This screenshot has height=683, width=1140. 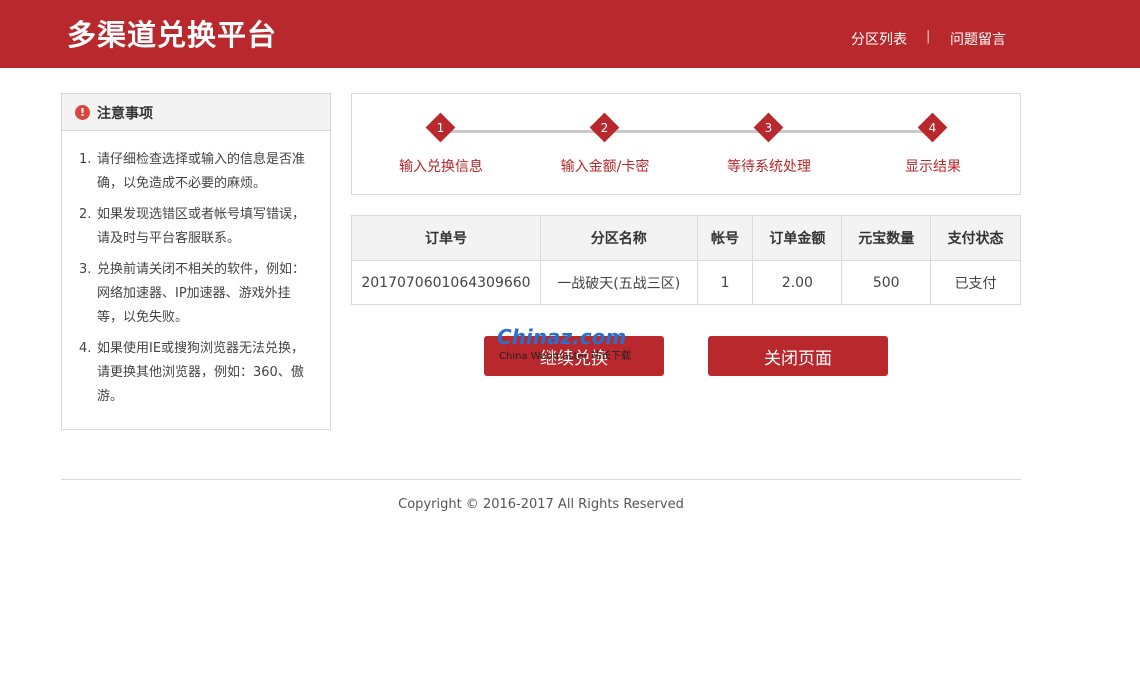 I want to click on cell-ingot-qty: 500, so click(x=886, y=282).